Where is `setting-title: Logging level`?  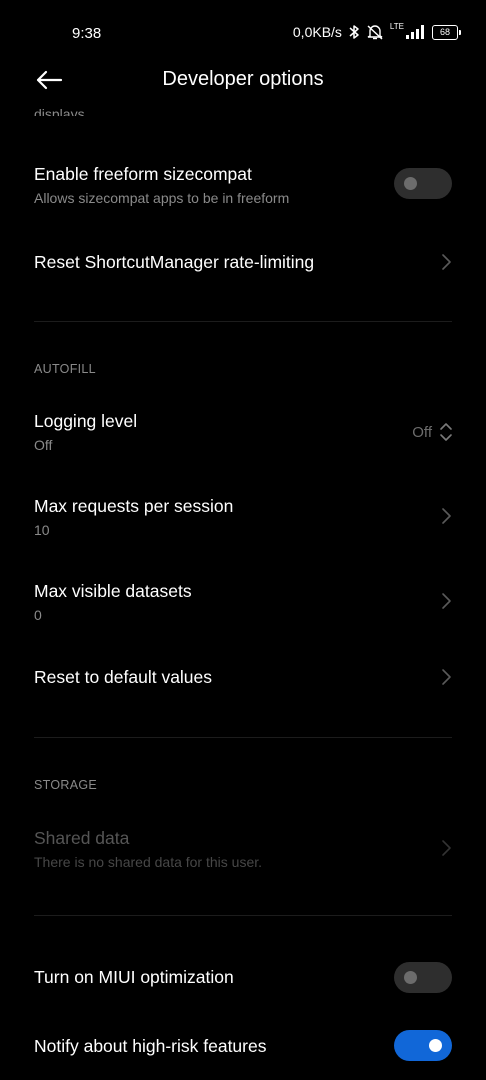
setting-title: Logging level is located at coordinates (86, 421).